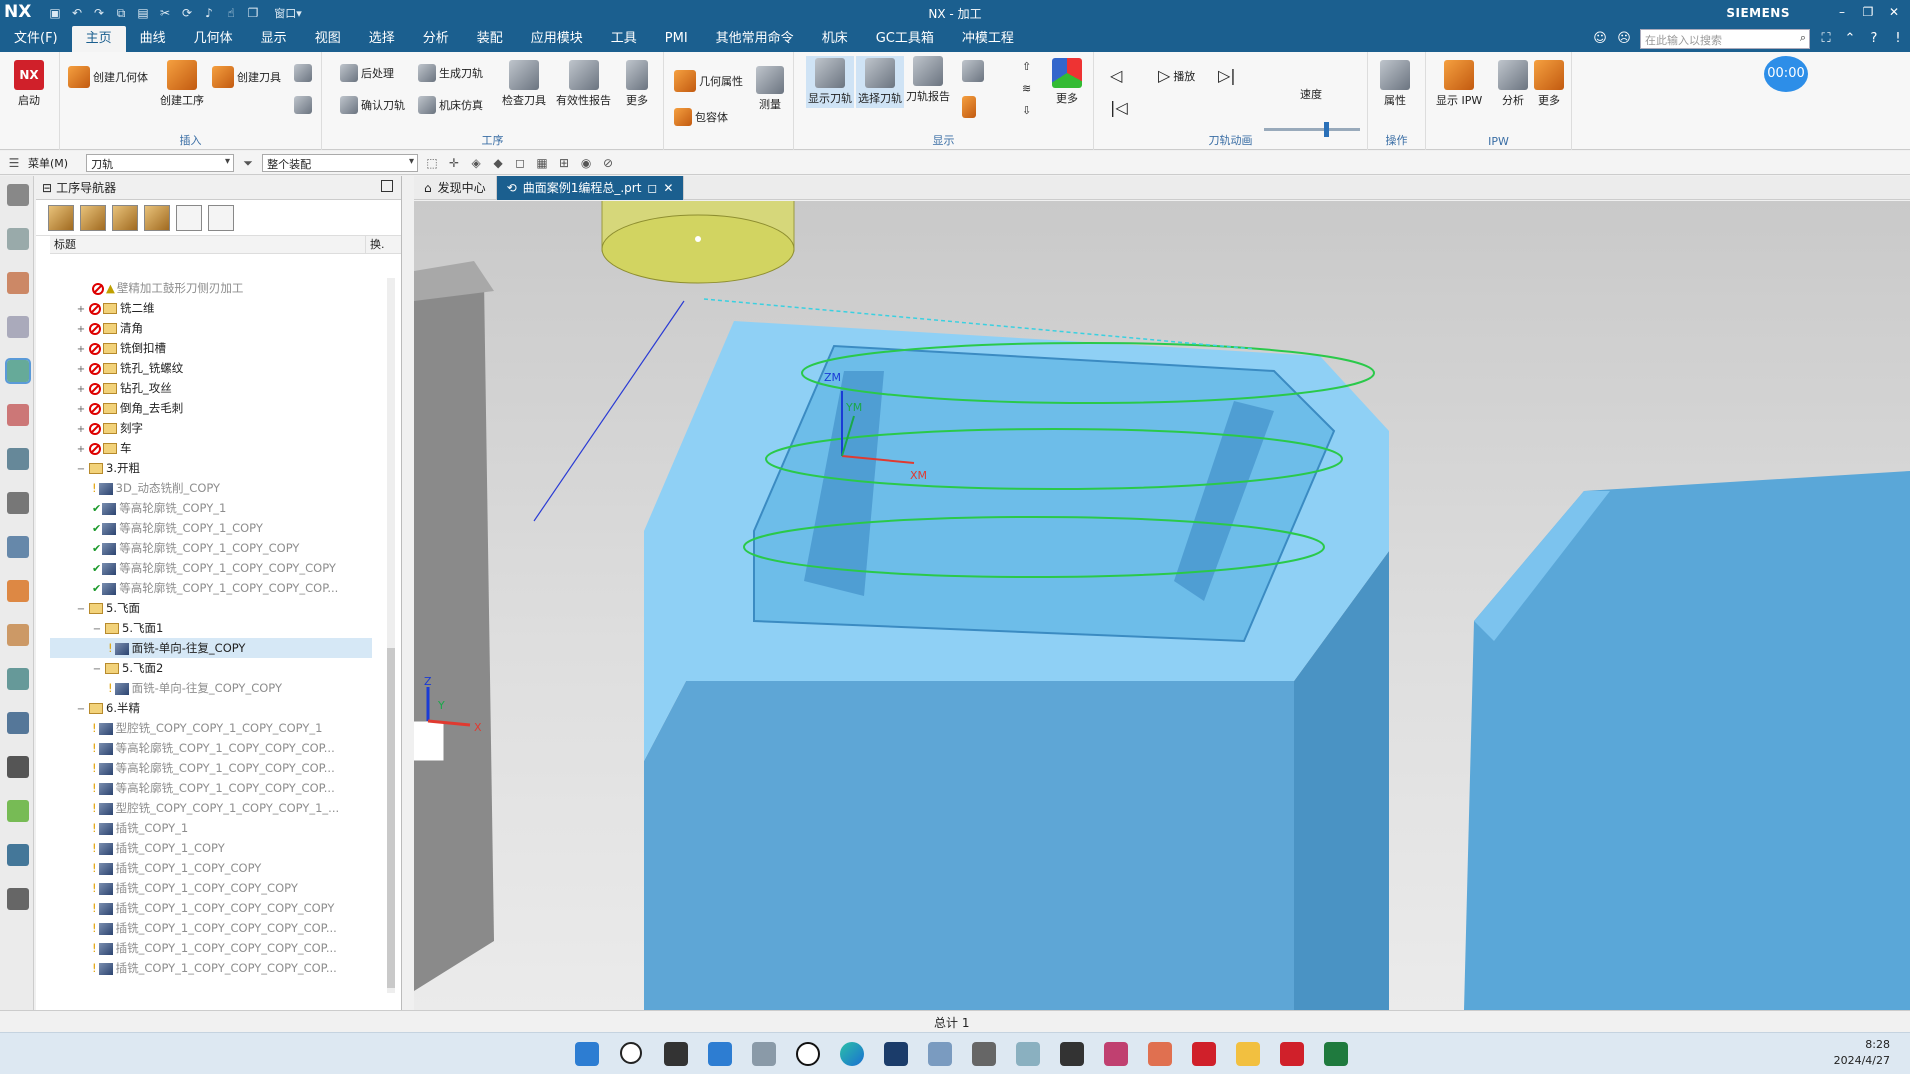 The height and width of the screenshot is (1074, 1910). What do you see at coordinates (108, 77) in the screenshot?
I see `create-geometry-button: 创建几何体` at bounding box center [108, 77].